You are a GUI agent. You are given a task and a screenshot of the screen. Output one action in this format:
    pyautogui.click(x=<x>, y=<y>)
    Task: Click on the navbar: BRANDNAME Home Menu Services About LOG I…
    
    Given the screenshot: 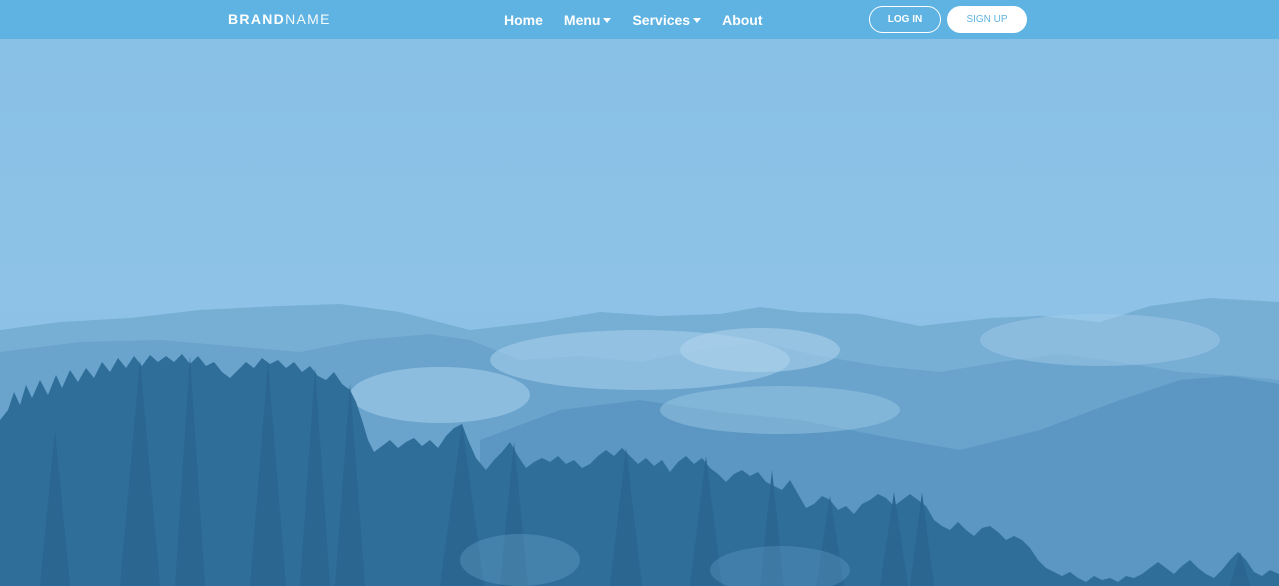 What is the action you would take?
    pyautogui.click(x=639, y=19)
    